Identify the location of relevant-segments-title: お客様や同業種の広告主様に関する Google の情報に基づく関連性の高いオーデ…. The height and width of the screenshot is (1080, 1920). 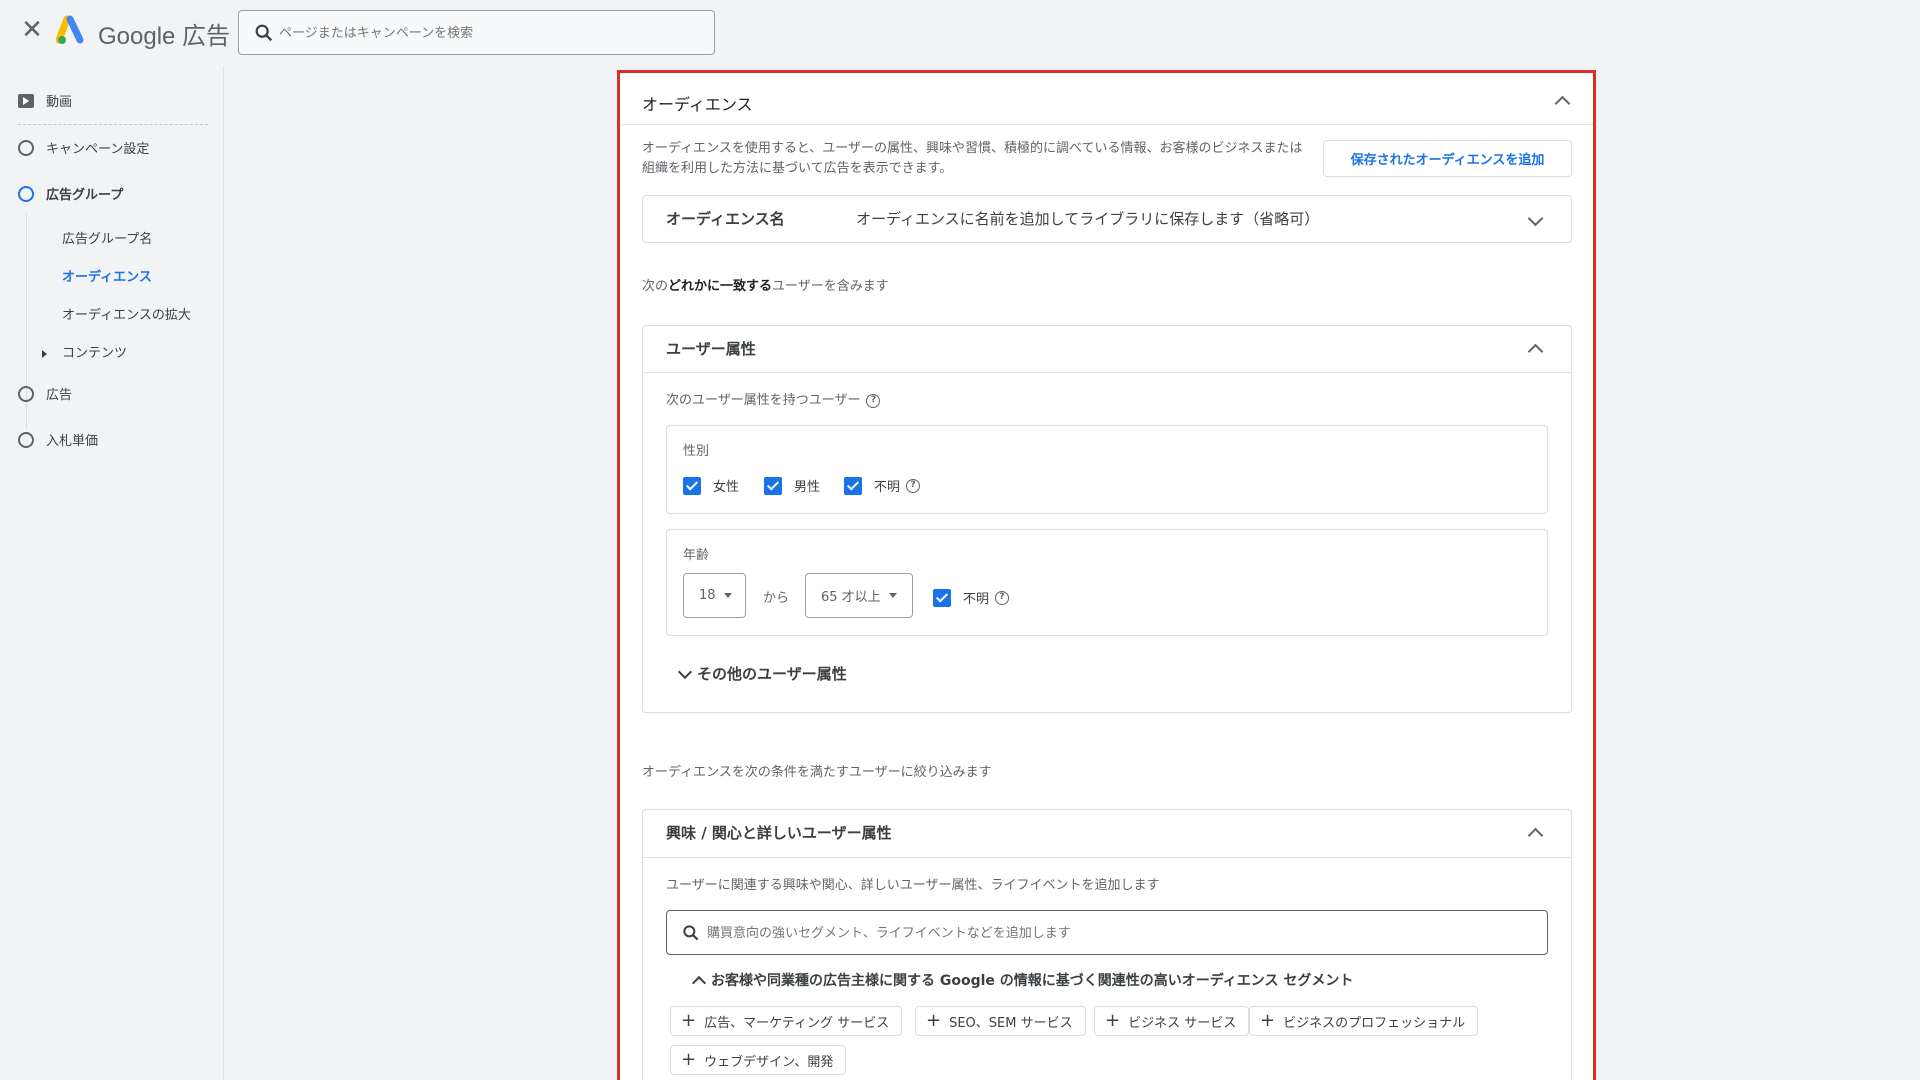
(1032, 981).